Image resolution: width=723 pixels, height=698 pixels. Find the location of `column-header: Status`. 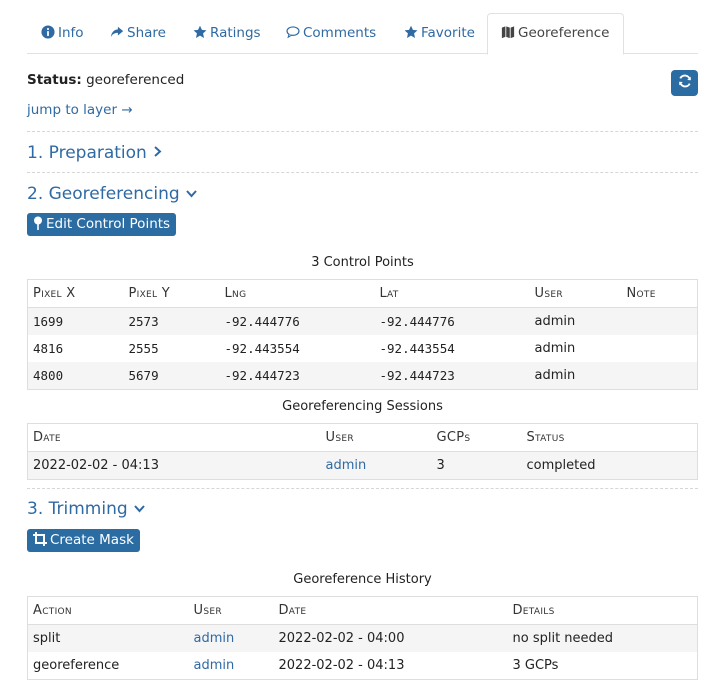

column-header: Status is located at coordinates (609, 437).